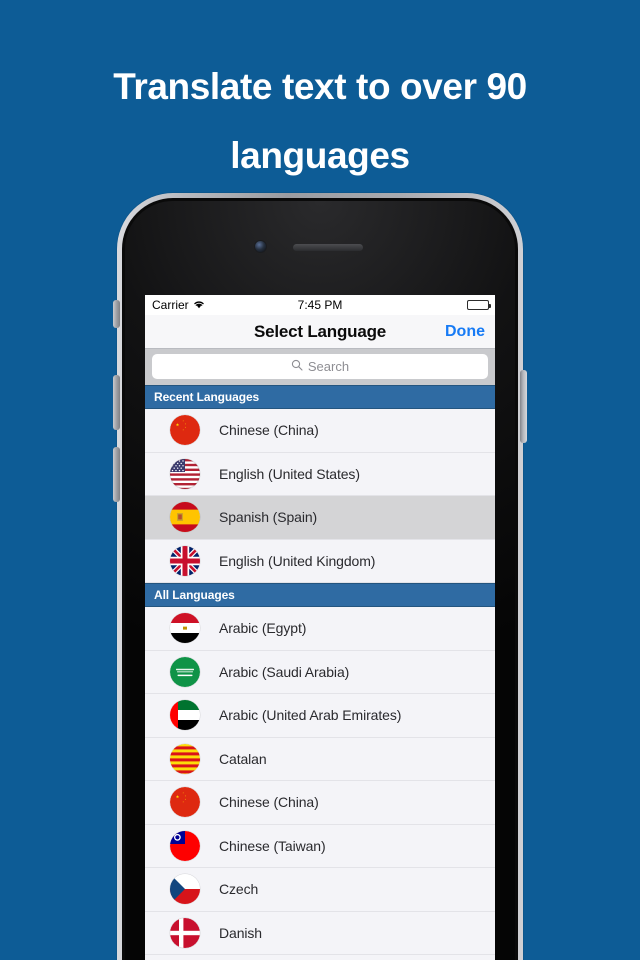  Describe the element at coordinates (185, 758) in the screenshot. I see `flag-cat-icon` at that location.